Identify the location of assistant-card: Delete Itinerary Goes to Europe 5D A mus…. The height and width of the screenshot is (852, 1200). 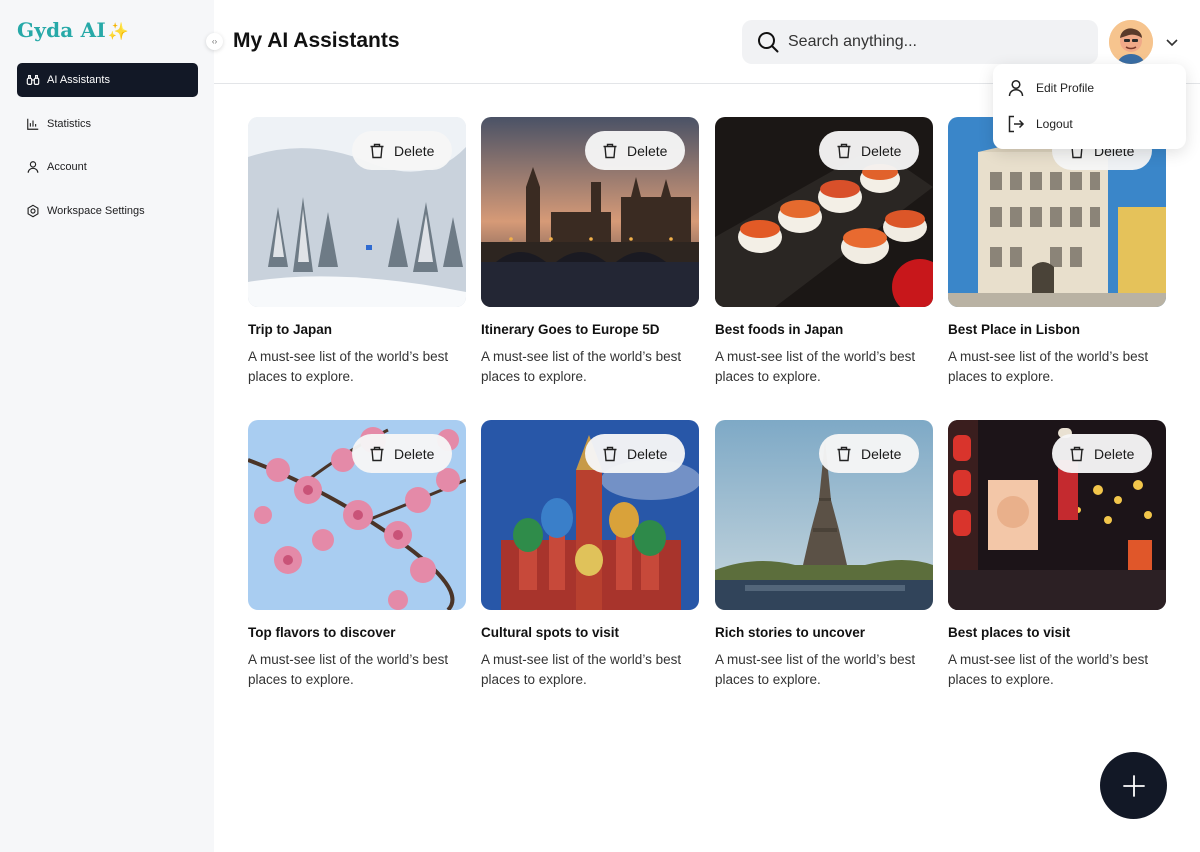
(590, 257).